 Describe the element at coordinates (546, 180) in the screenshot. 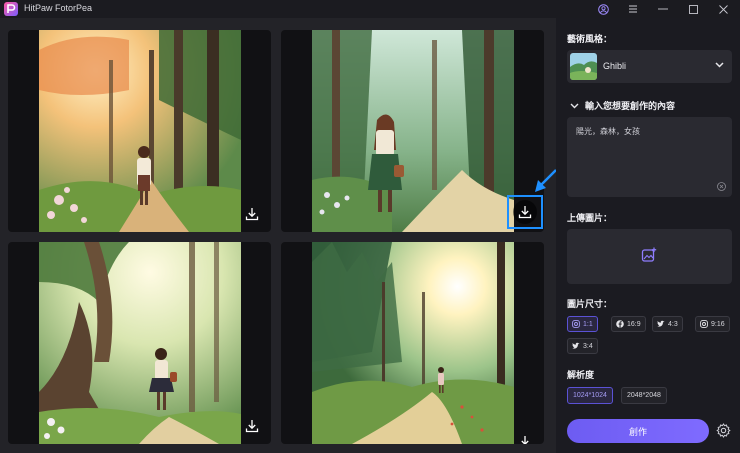

I see `pointer-arrow-icon` at that location.